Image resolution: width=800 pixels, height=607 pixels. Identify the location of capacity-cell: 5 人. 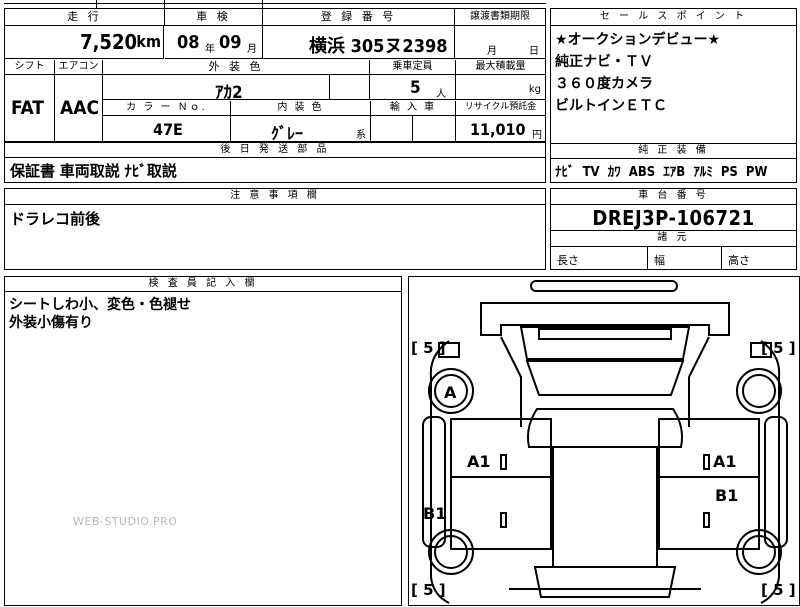
(413, 87).